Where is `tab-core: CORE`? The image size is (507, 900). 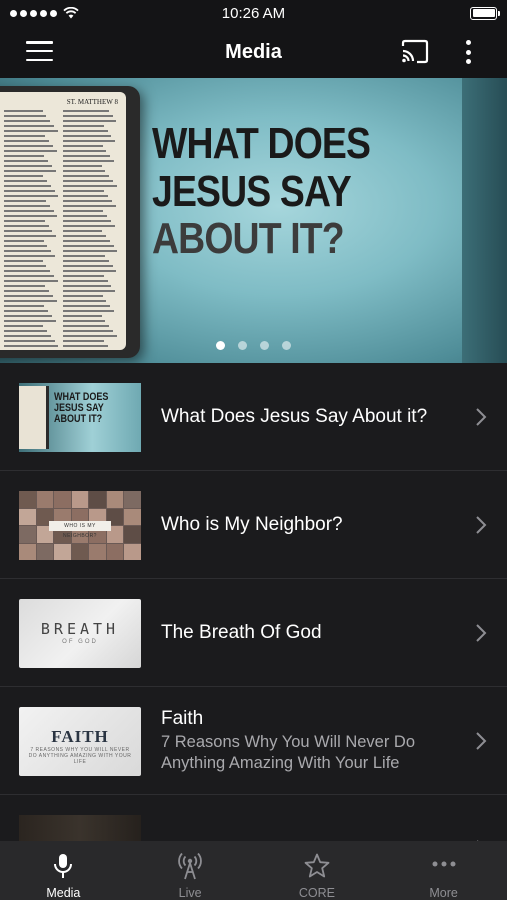 tab-core: CORE is located at coordinates (317, 870).